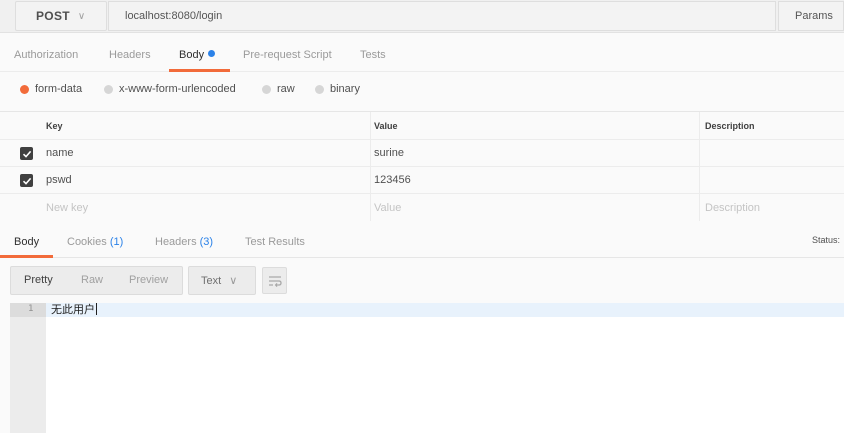 The height and width of the screenshot is (433, 844). I want to click on method-label: POST, so click(53, 16).